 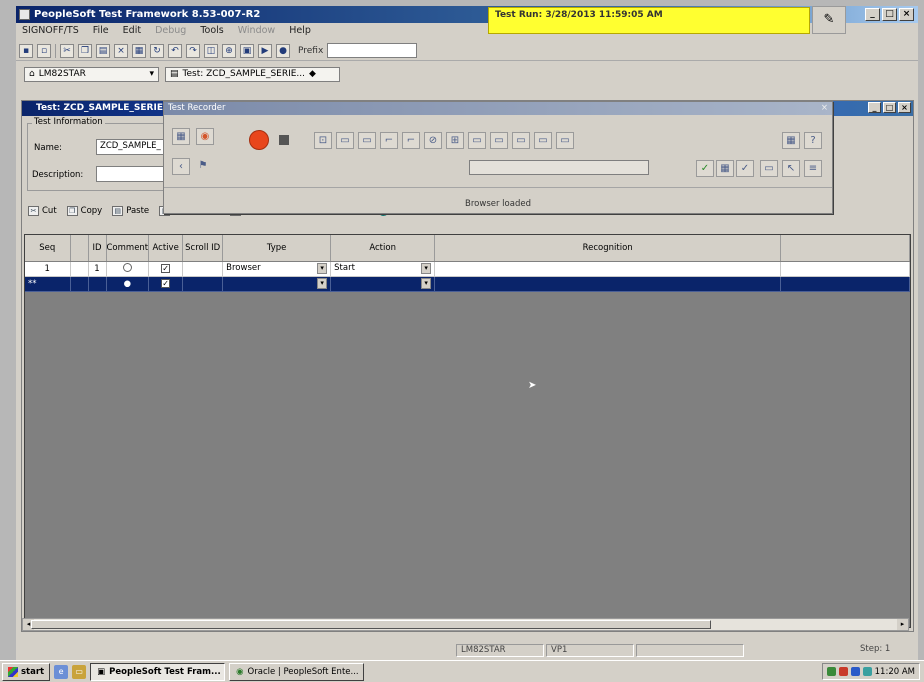 What do you see at coordinates (902, 624) in the screenshot?
I see `scroll-right-icon: ▸` at bounding box center [902, 624].